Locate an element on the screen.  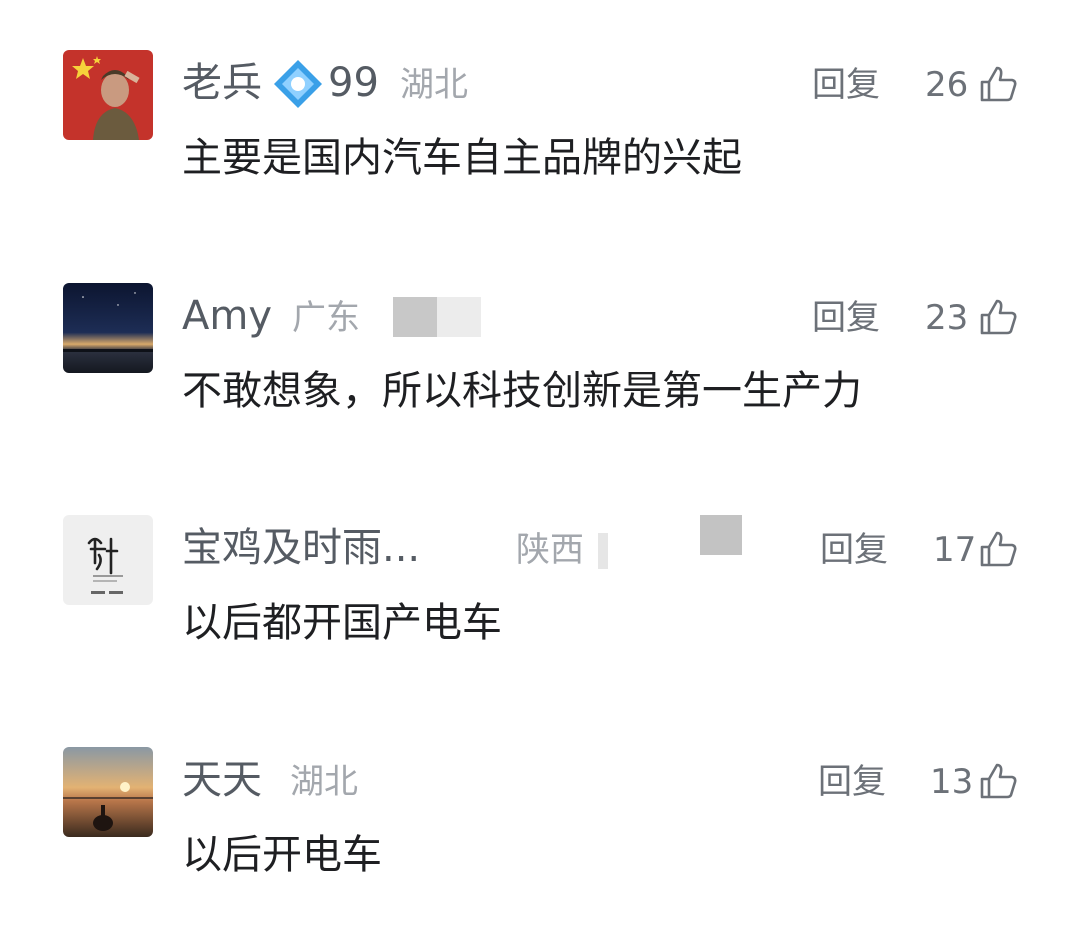
username: 老兵 is located at coordinates (222, 83).